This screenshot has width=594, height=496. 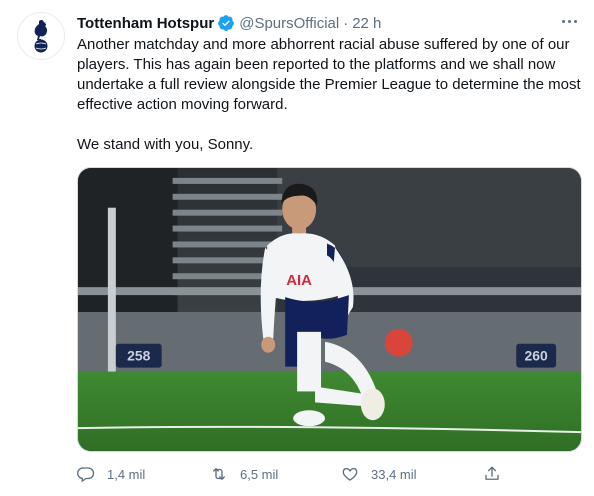 What do you see at coordinates (299, 281) in the screenshot?
I see `shirt-sponsor: AIA` at bounding box center [299, 281].